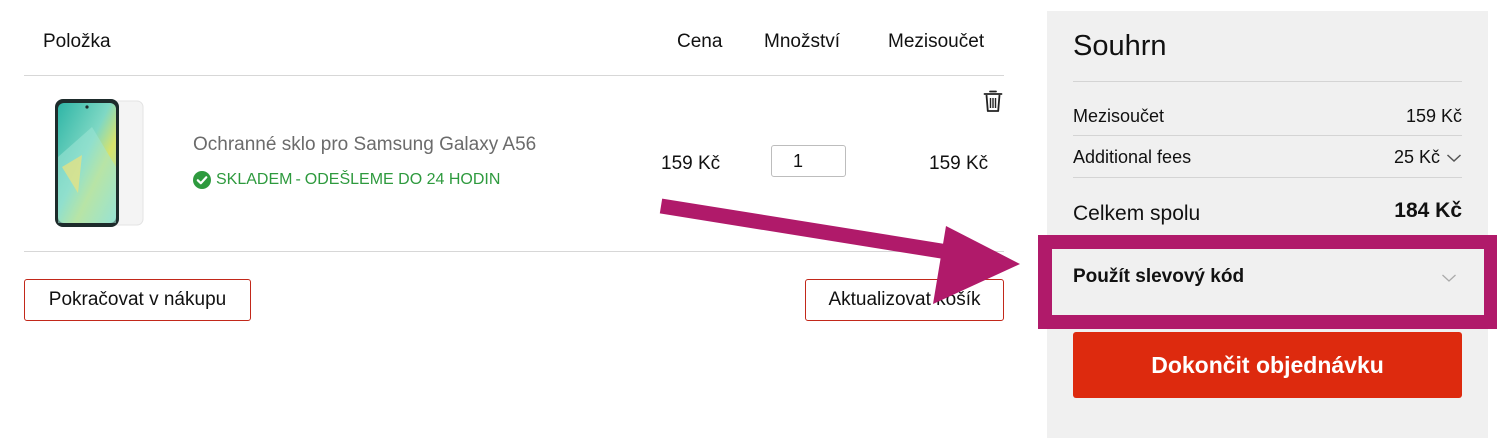 The image size is (1497, 438). I want to click on column-header-price: Cena, so click(700, 41).